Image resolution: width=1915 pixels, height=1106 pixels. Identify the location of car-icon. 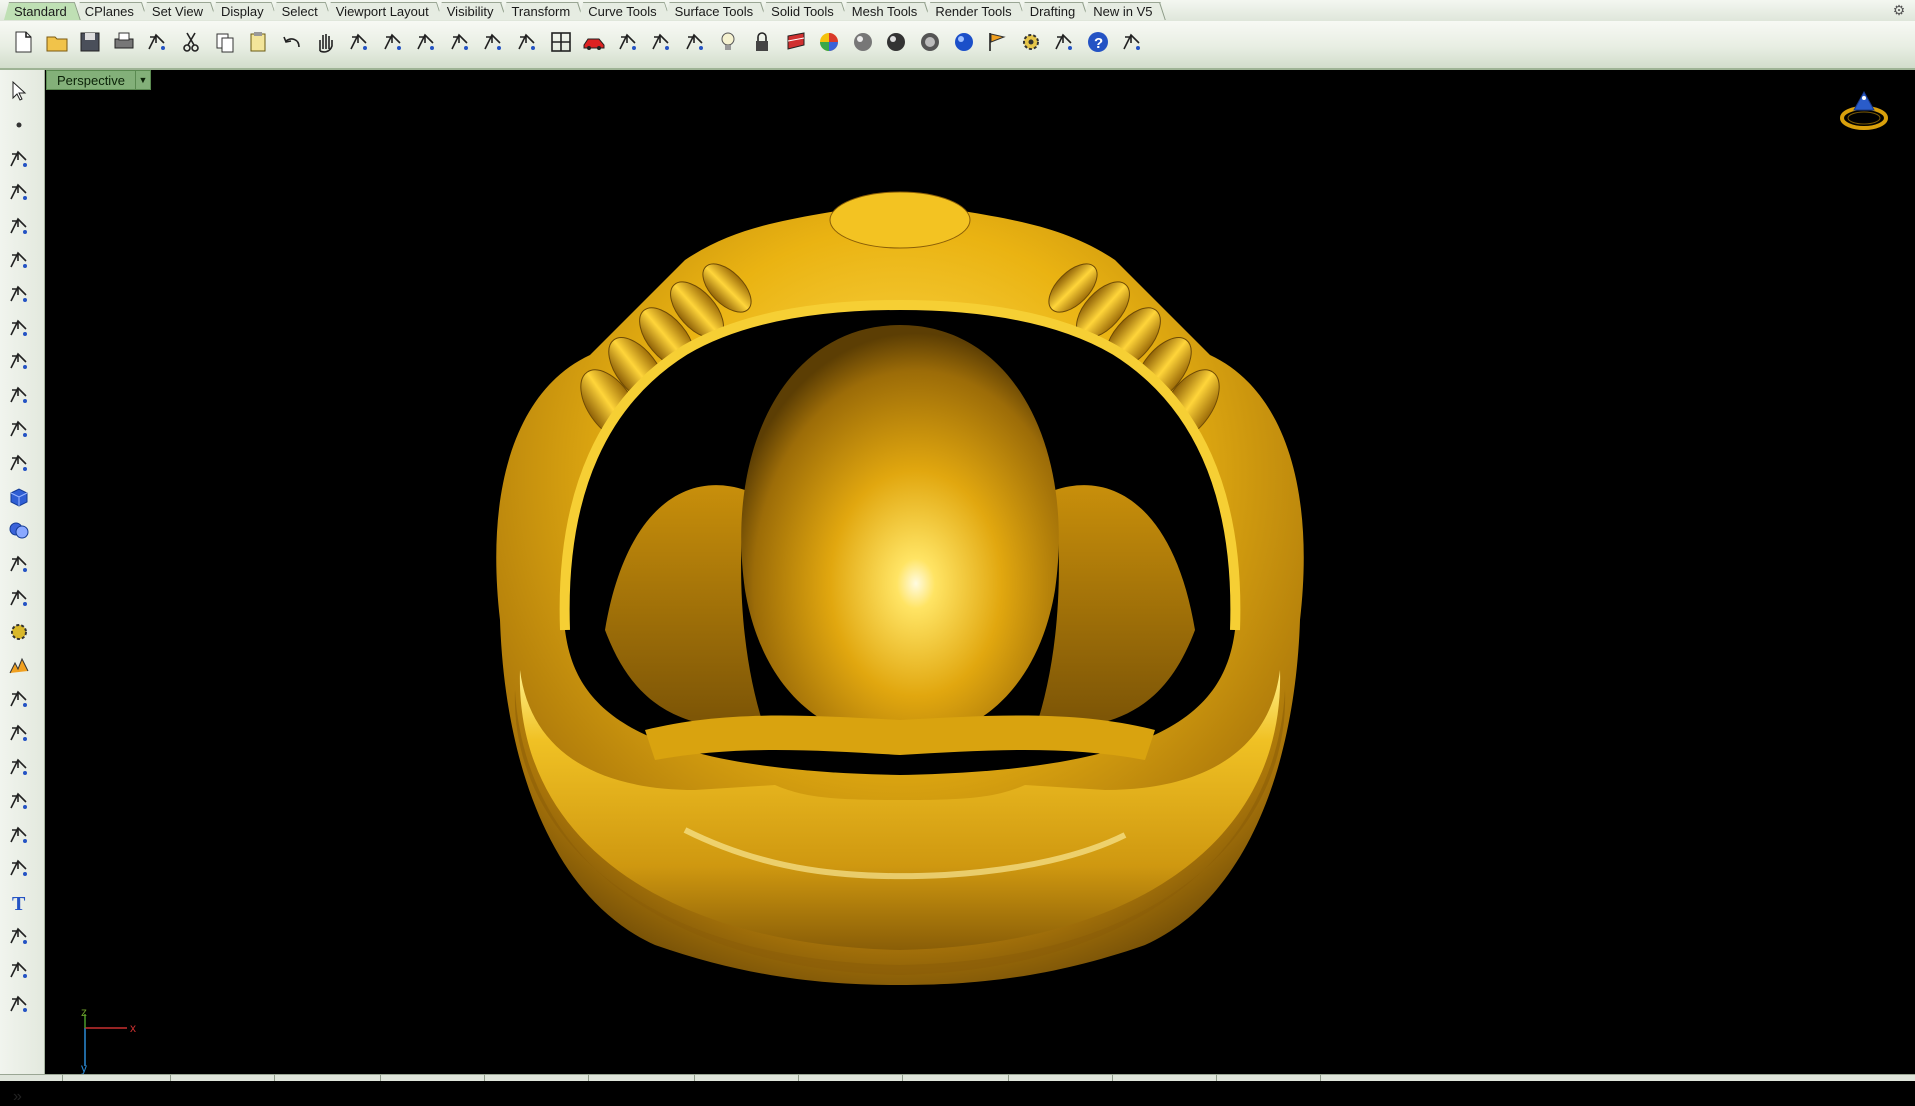
(594, 42).